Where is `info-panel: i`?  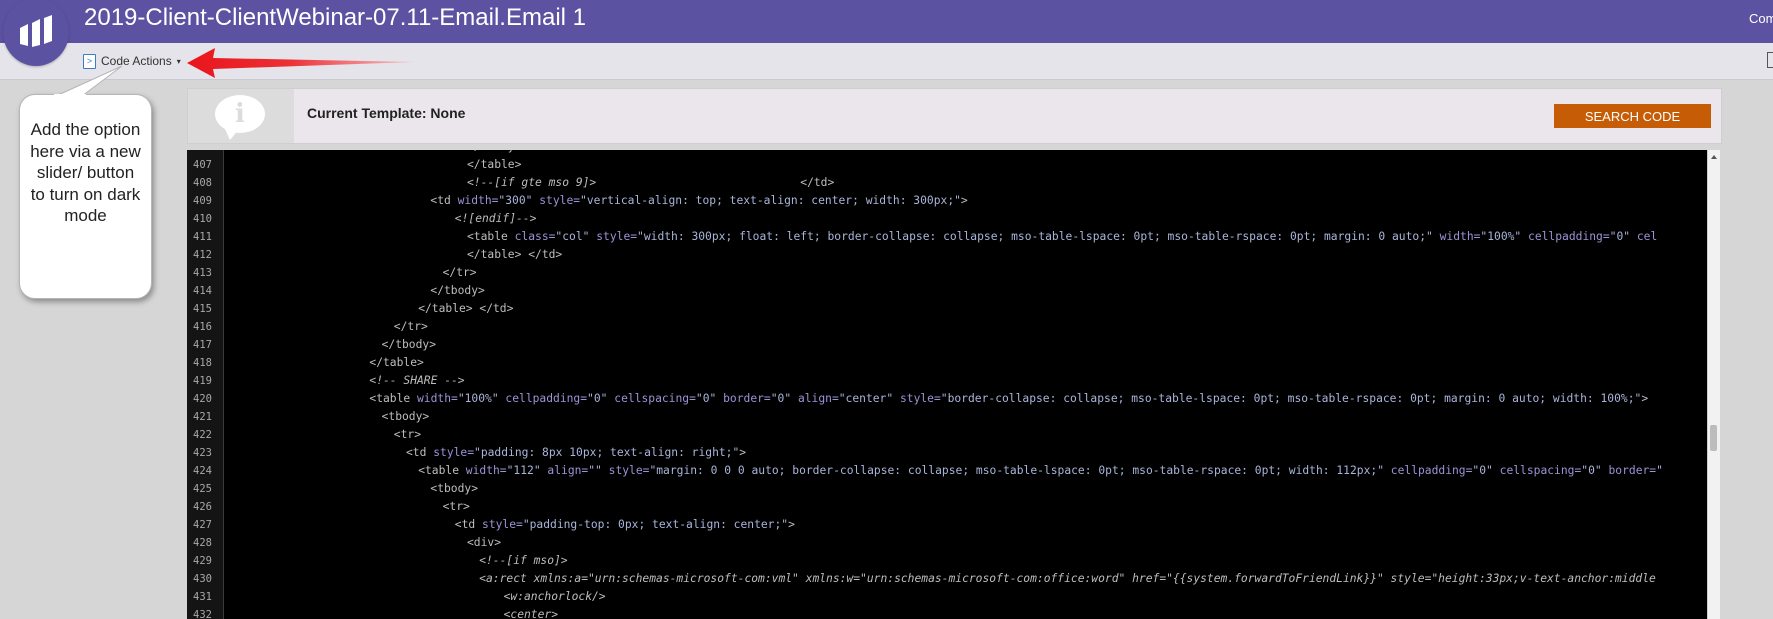
info-panel: i is located at coordinates (241, 116).